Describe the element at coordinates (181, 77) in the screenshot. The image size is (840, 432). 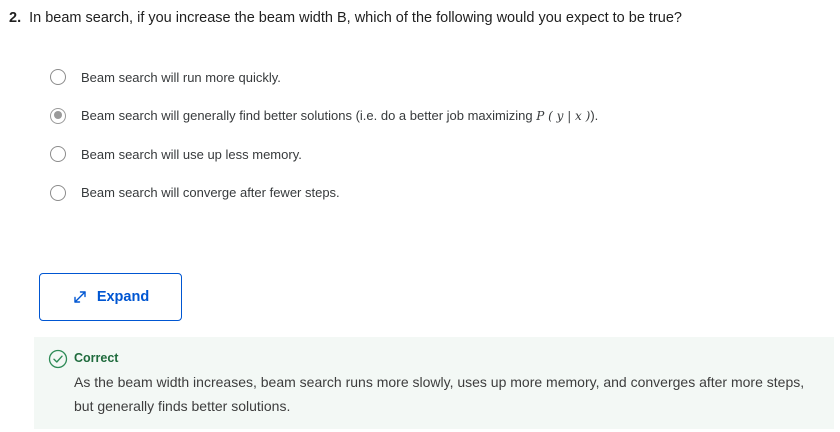
I see `option-label: Beam search will run more quickly.` at that location.